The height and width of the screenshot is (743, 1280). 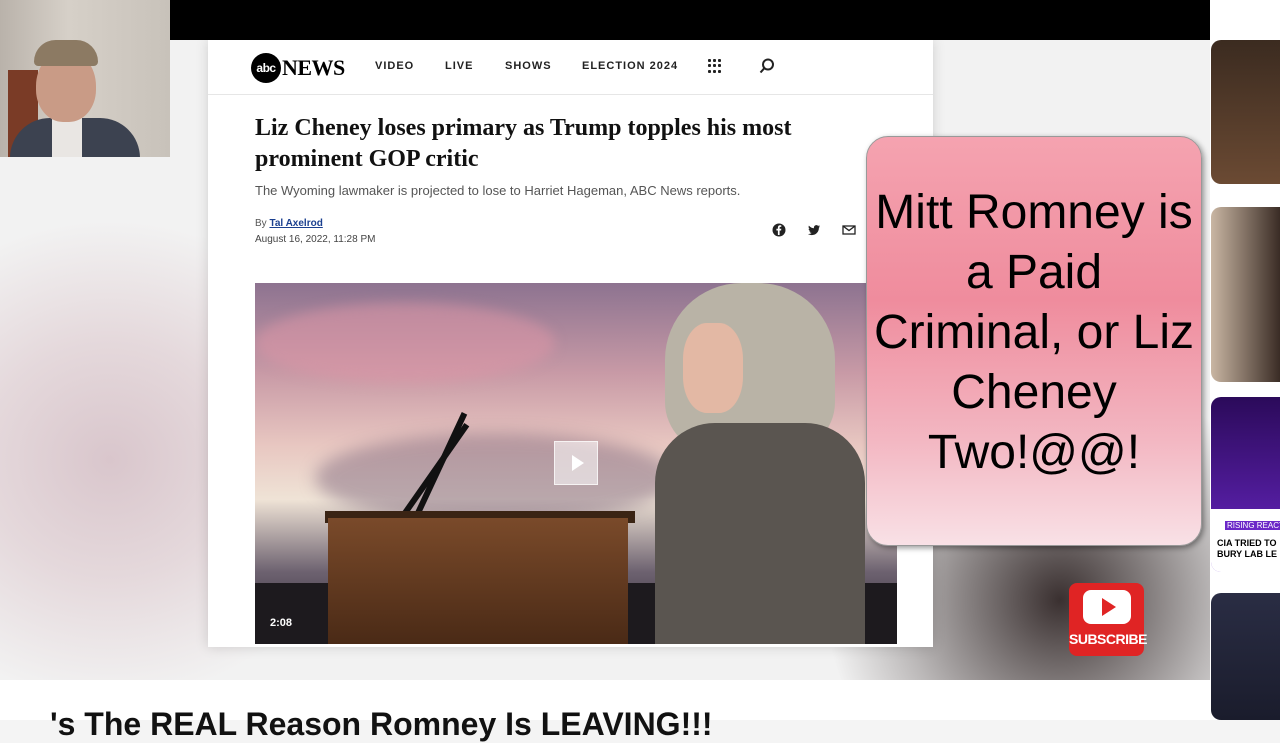 What do you see at coordinates (394, 66) in the screenshot?
I see `nav-item-video: VIDEO` at bounding box center [394, 66].